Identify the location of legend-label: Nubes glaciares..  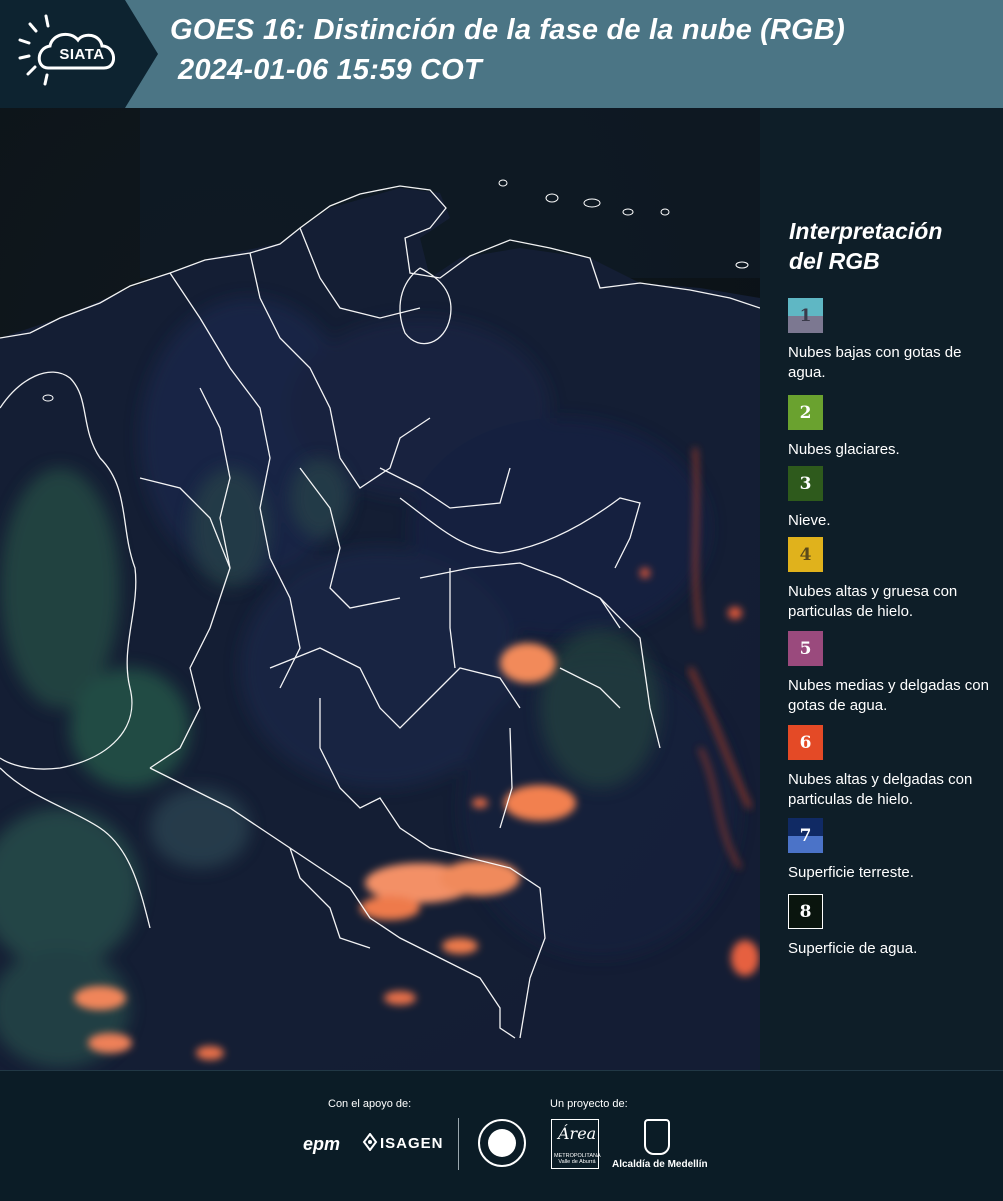
(844, 449).